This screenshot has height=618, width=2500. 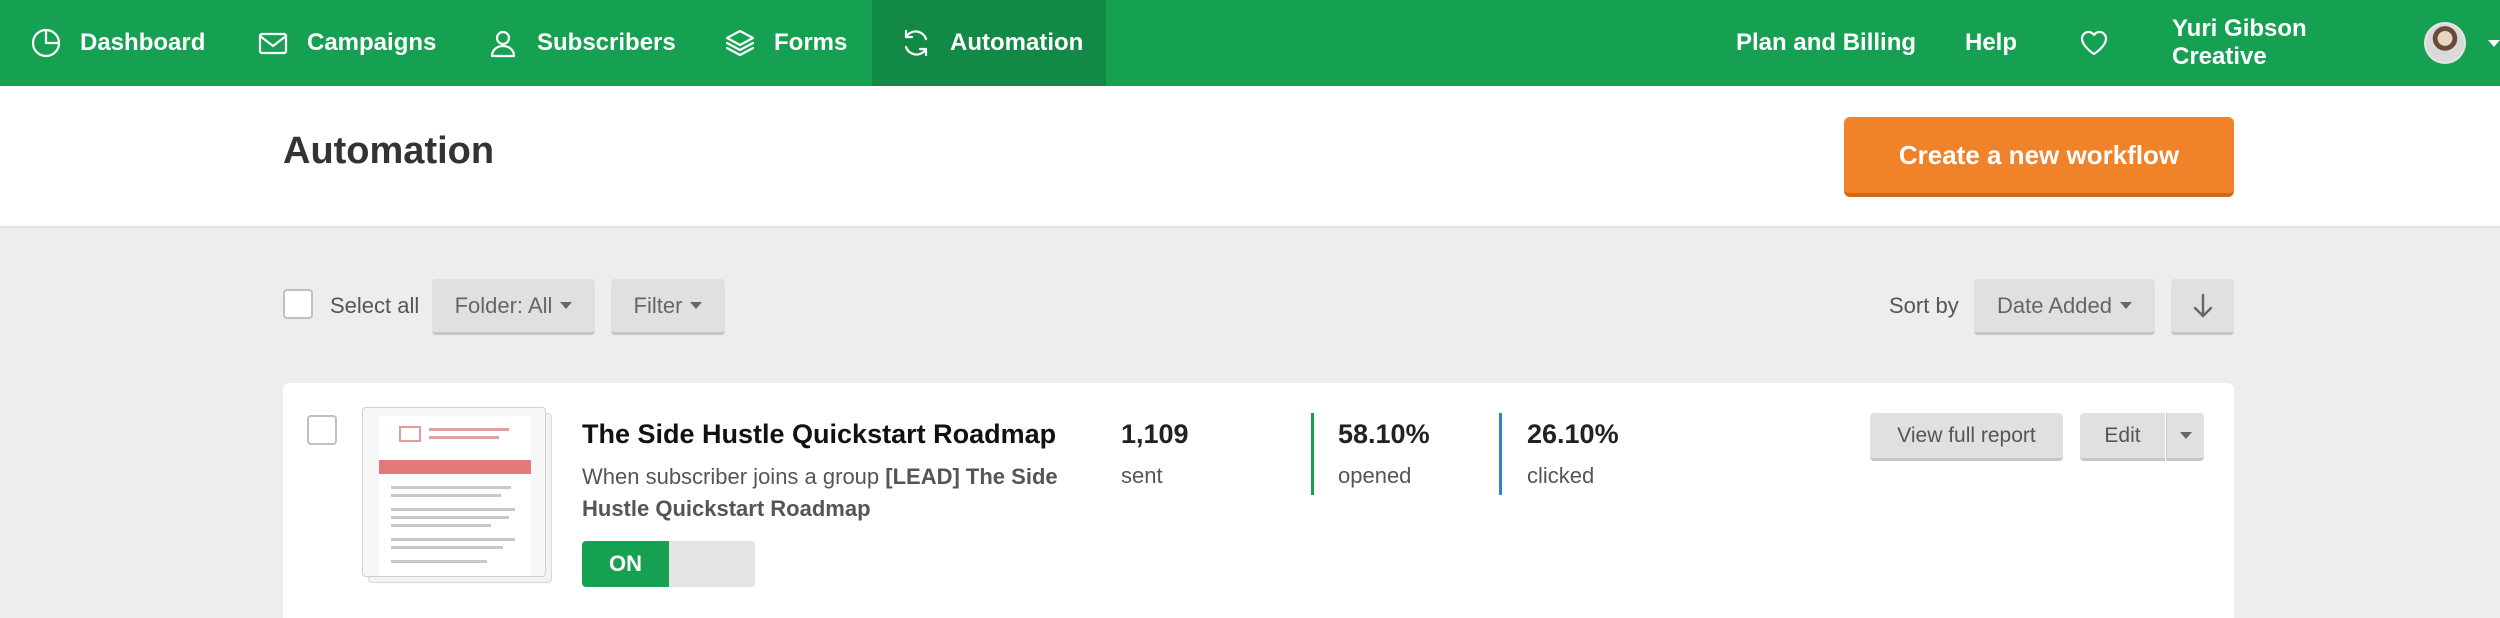 What do you see at coordinates (410, 434) in the screenshot?
I see `thumbnail-logo` at bounding box center [410, 434].